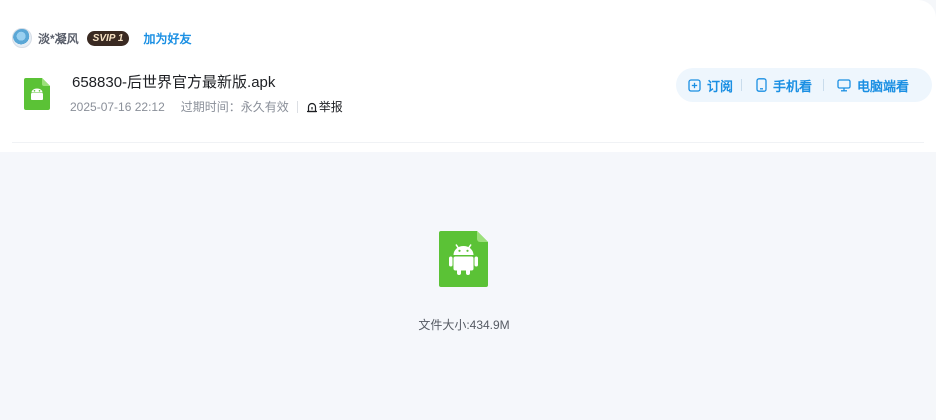 This screenshot has width=936, height=420. Describe the element at coordinates (174, 82) in the screenshot. I see `file-name: 658830-后世界官方最新版.apk` at that location.